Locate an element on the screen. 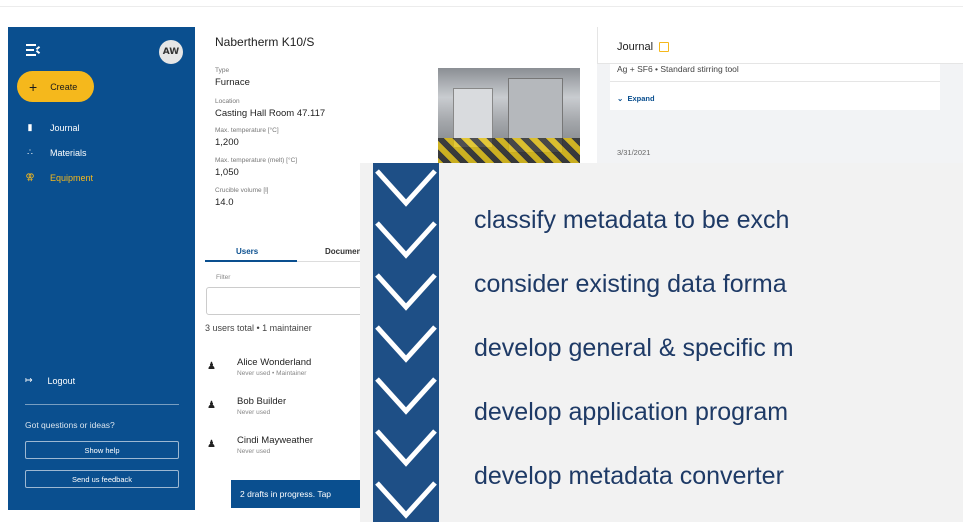 This screenshot has width=963, height=522. user-name: Cindi Mayweather is located at coordinates (275, 440).